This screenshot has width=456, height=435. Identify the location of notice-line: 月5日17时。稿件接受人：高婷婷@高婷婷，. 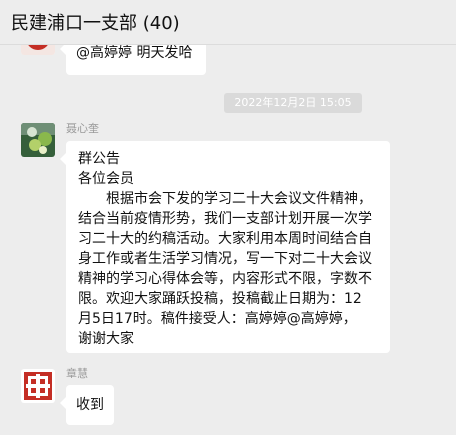
(217, 319).